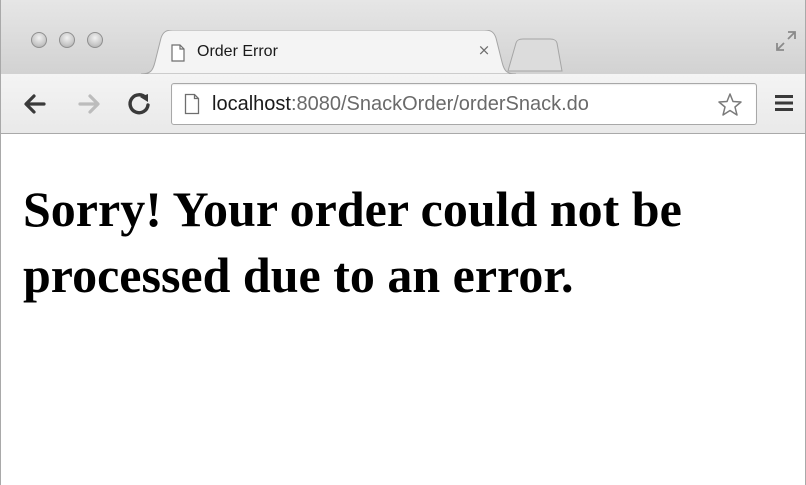  What do you see at coordinates (484, 50) in the screenshot?
I see `tab-close-icon: ×` at bounding box center [484, 50].